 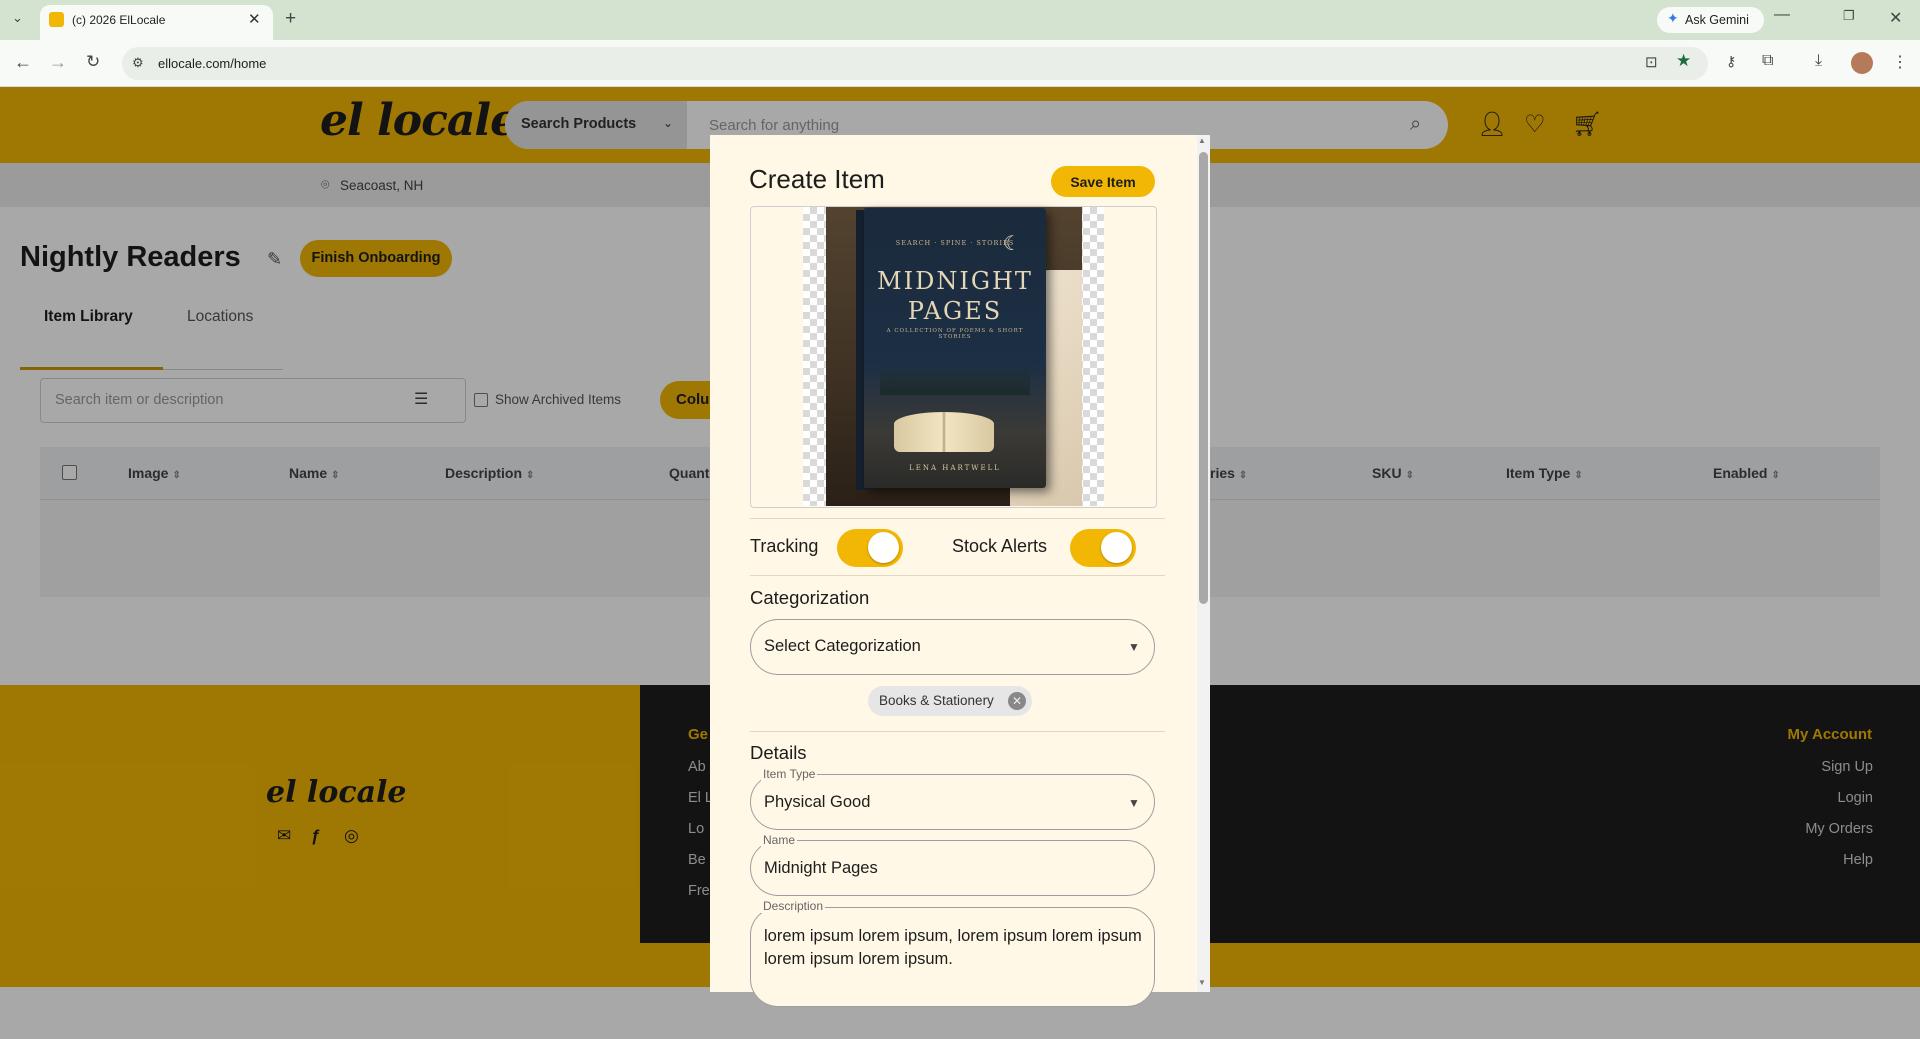 I want to click on tab-title: (c) 2026 ElLocale, so click(x=119, y=20).